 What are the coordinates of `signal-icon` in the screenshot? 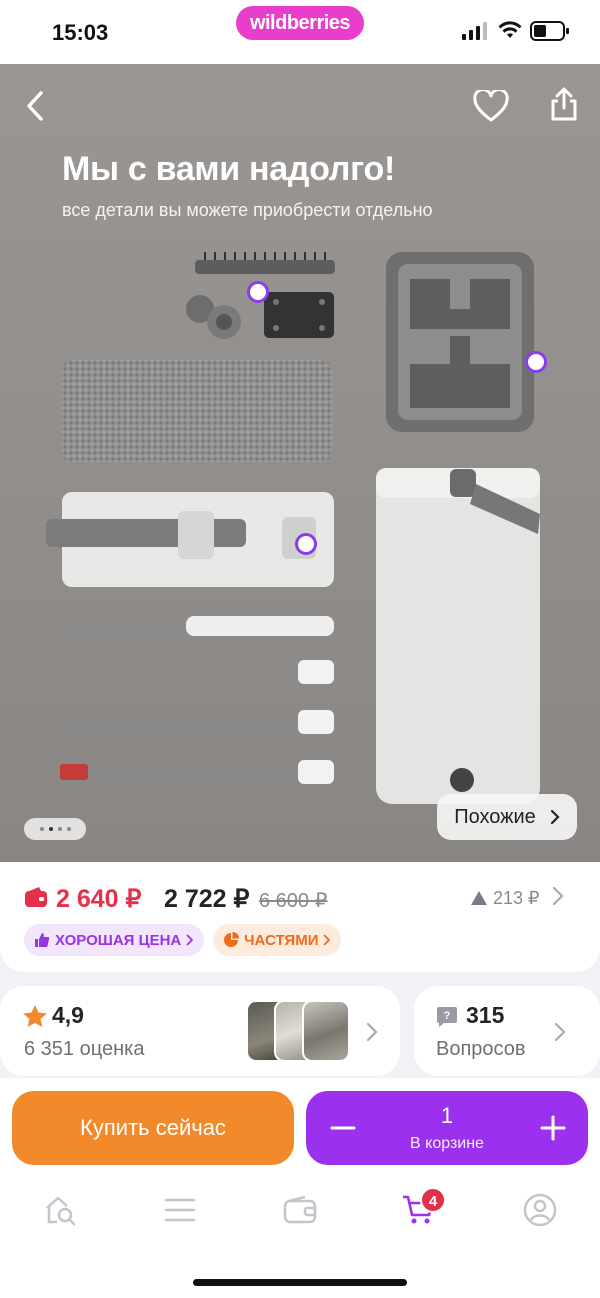 It's located at (474, 31).